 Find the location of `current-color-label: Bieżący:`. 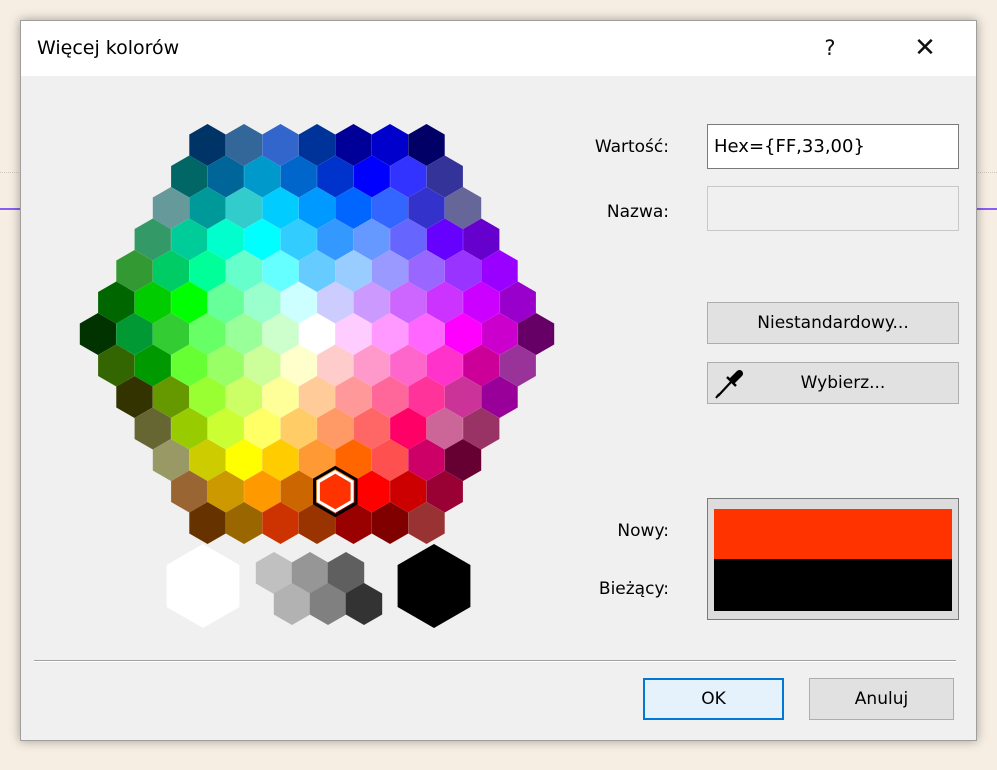

current-color-label: Bieżący: is located at coordinates (633, 589).